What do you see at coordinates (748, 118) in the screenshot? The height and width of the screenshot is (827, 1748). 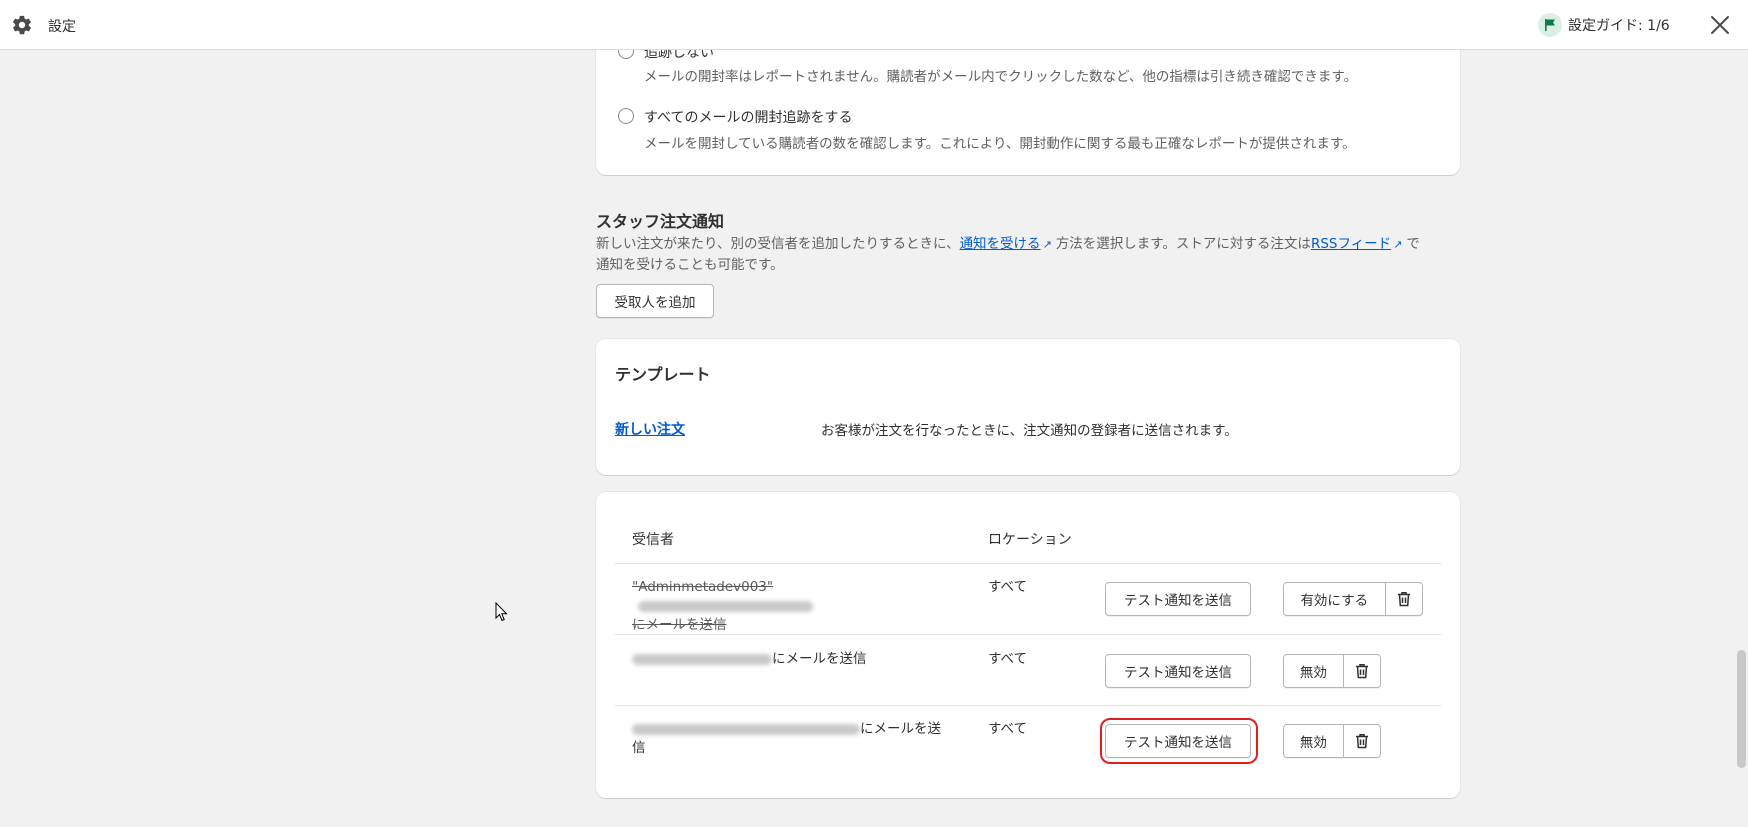 I see `radio-track-all-label: すべてのメールの開封追跡をする` at bounding box center [748, 118].